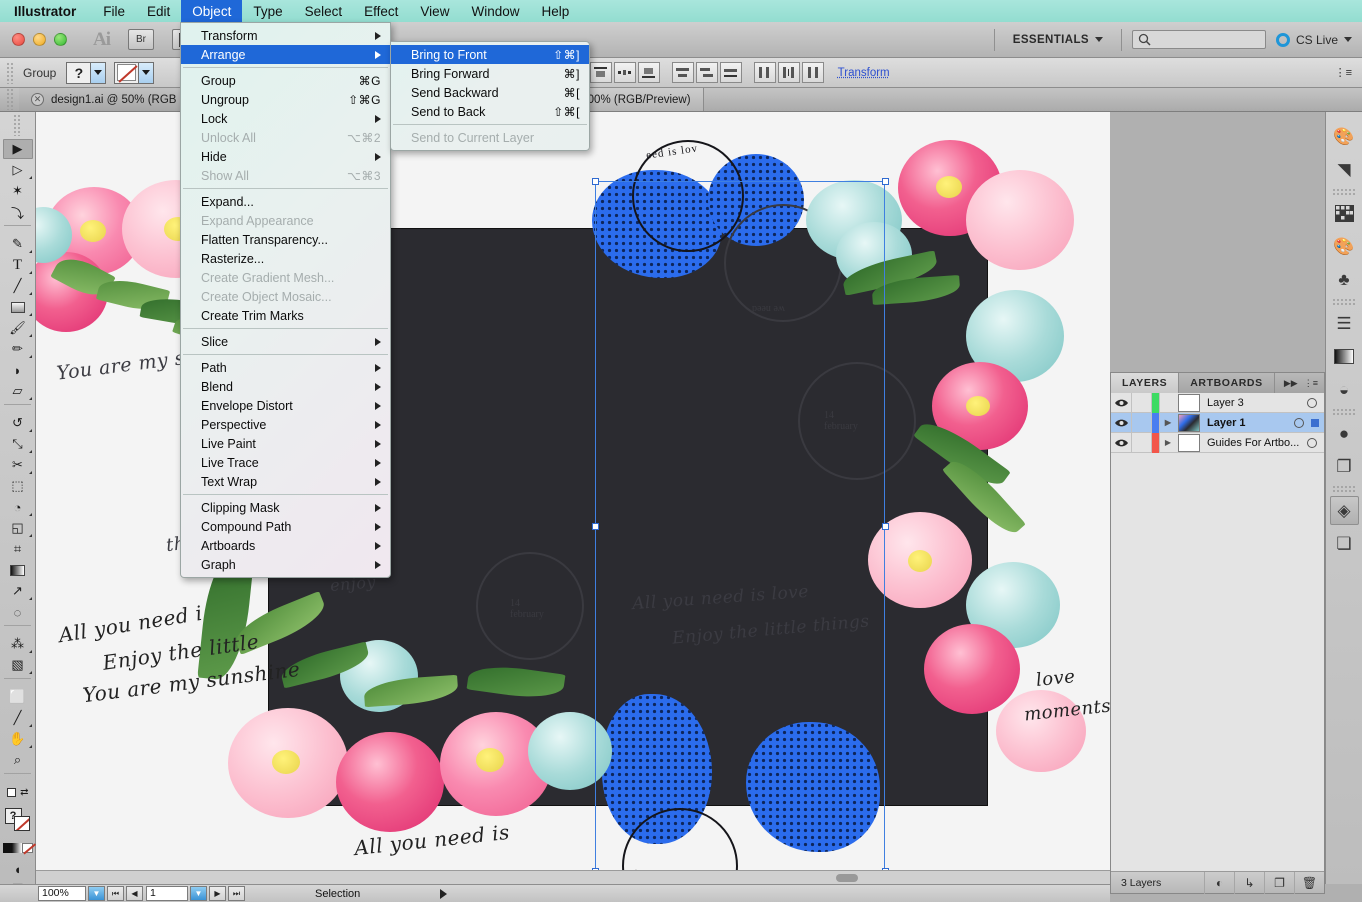  What do you see at coordinates (18, 370) in the screenshot?
I see `blob-brush-tool: ◗` at bounding box center [18, 370].